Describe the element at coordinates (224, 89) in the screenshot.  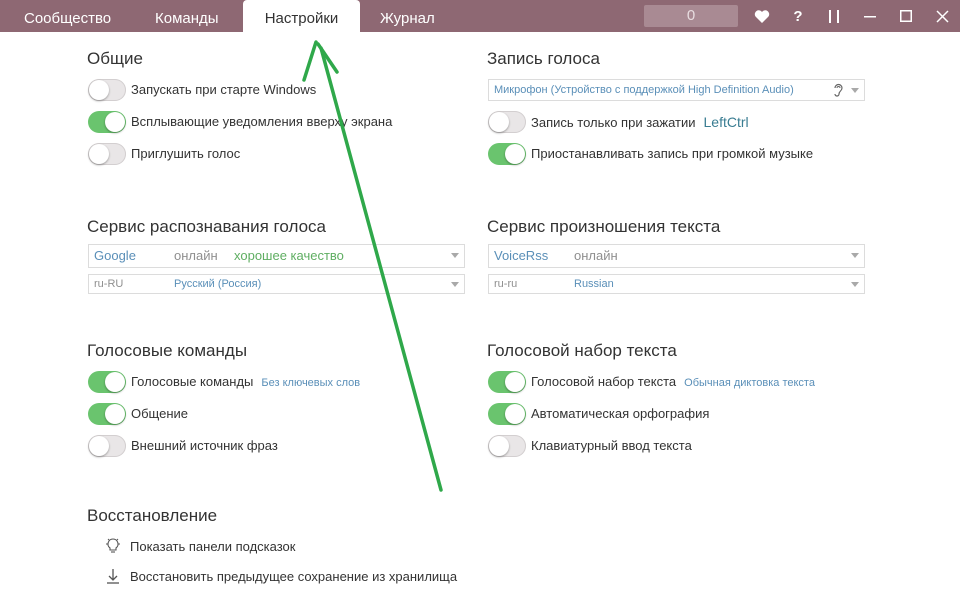
I see `label-autostart: Запускать при старте Windows` at that location.